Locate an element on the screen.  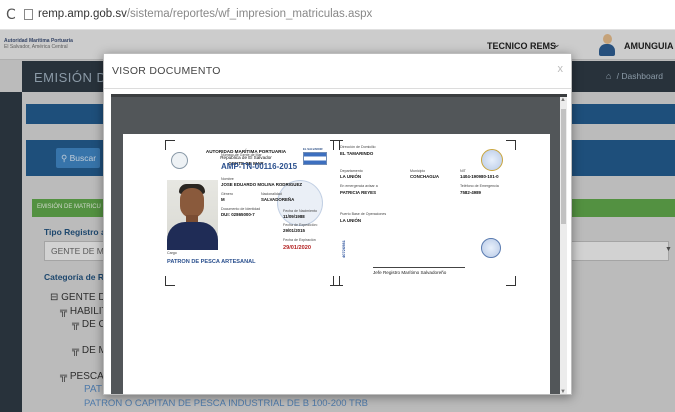
nit-value: 1404-190980-101-0 is located at coordinates (479, 176).